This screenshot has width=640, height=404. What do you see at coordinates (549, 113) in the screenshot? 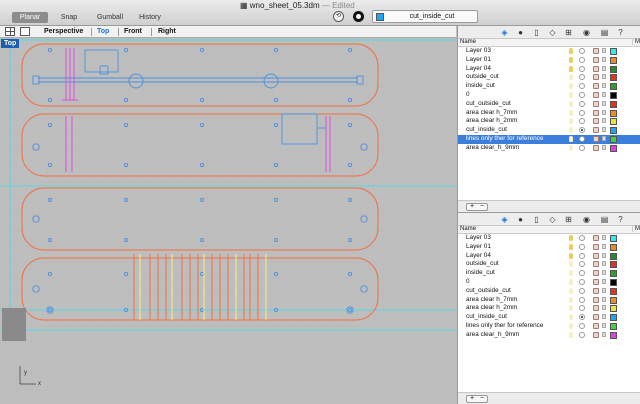
I see `layer-row: area clear h_7mm` at bounding box center [549, 113].